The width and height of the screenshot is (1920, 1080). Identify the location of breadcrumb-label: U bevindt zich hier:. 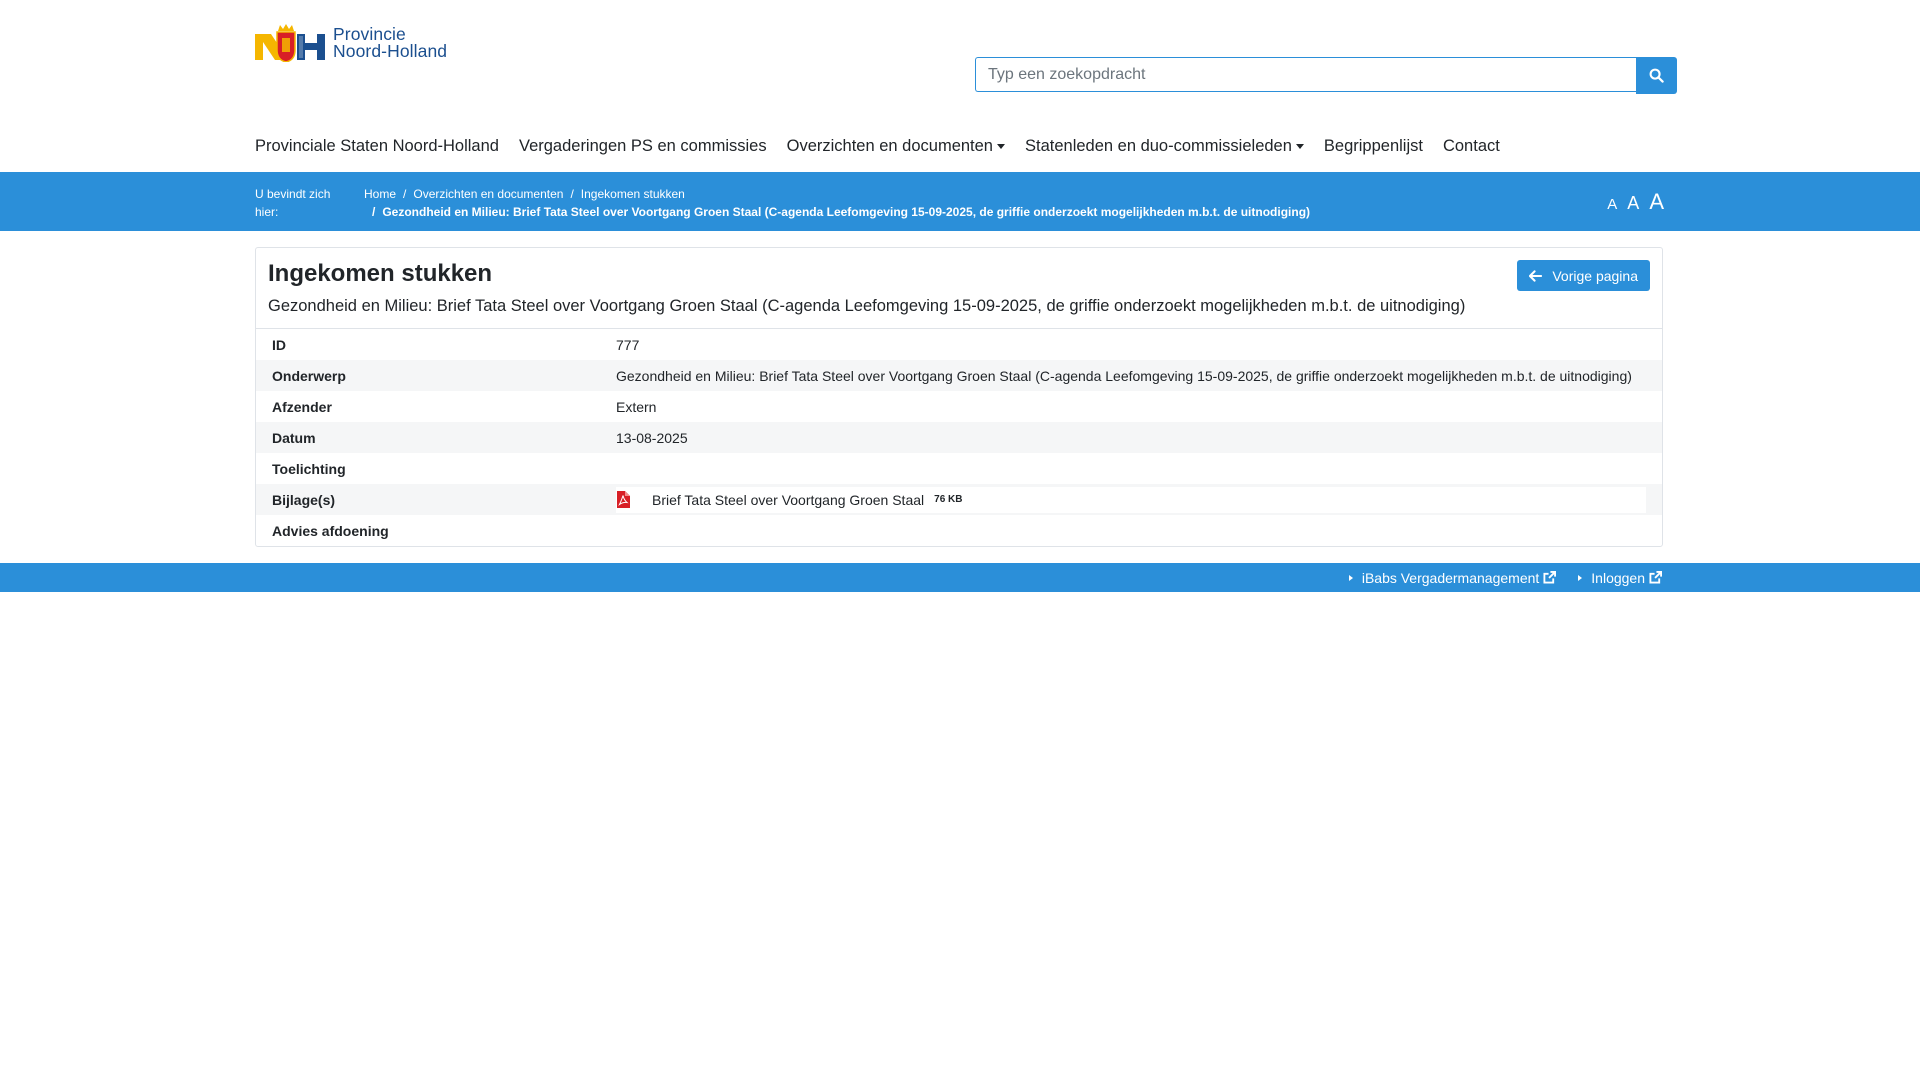
(293, 203).